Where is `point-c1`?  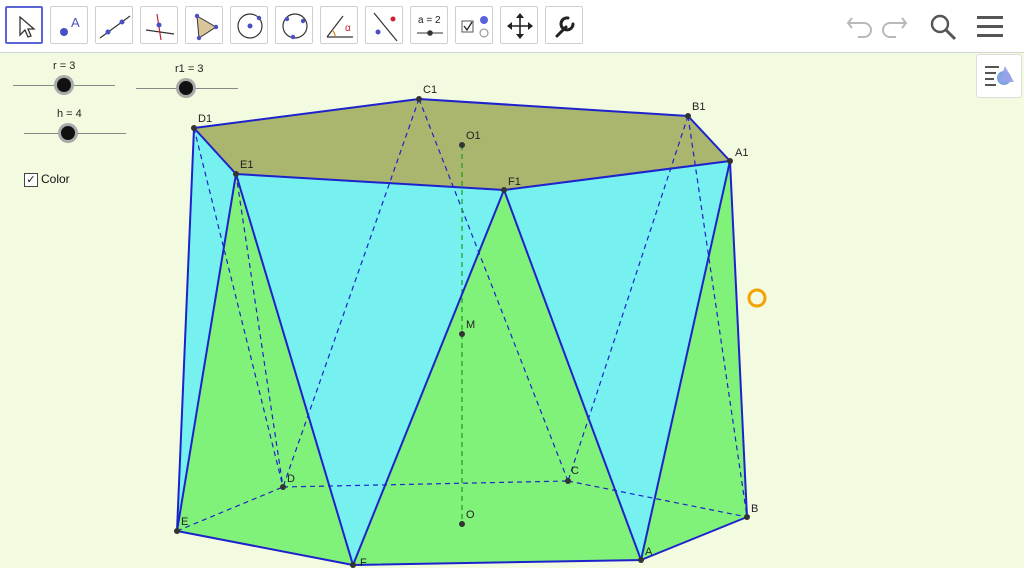
point-c1 is located at coordinates (419, 99).